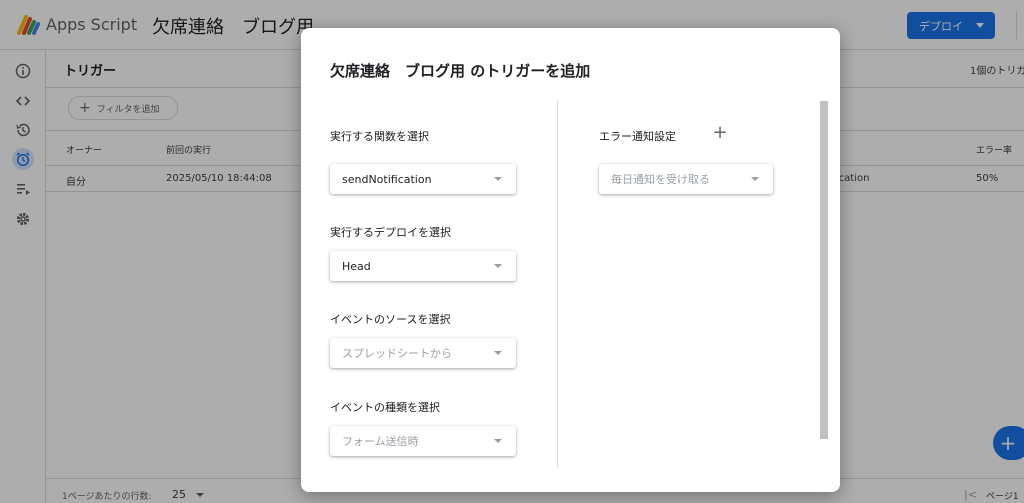  I want to click on event-source-select: スプレッドシートから, so click(423, 353).